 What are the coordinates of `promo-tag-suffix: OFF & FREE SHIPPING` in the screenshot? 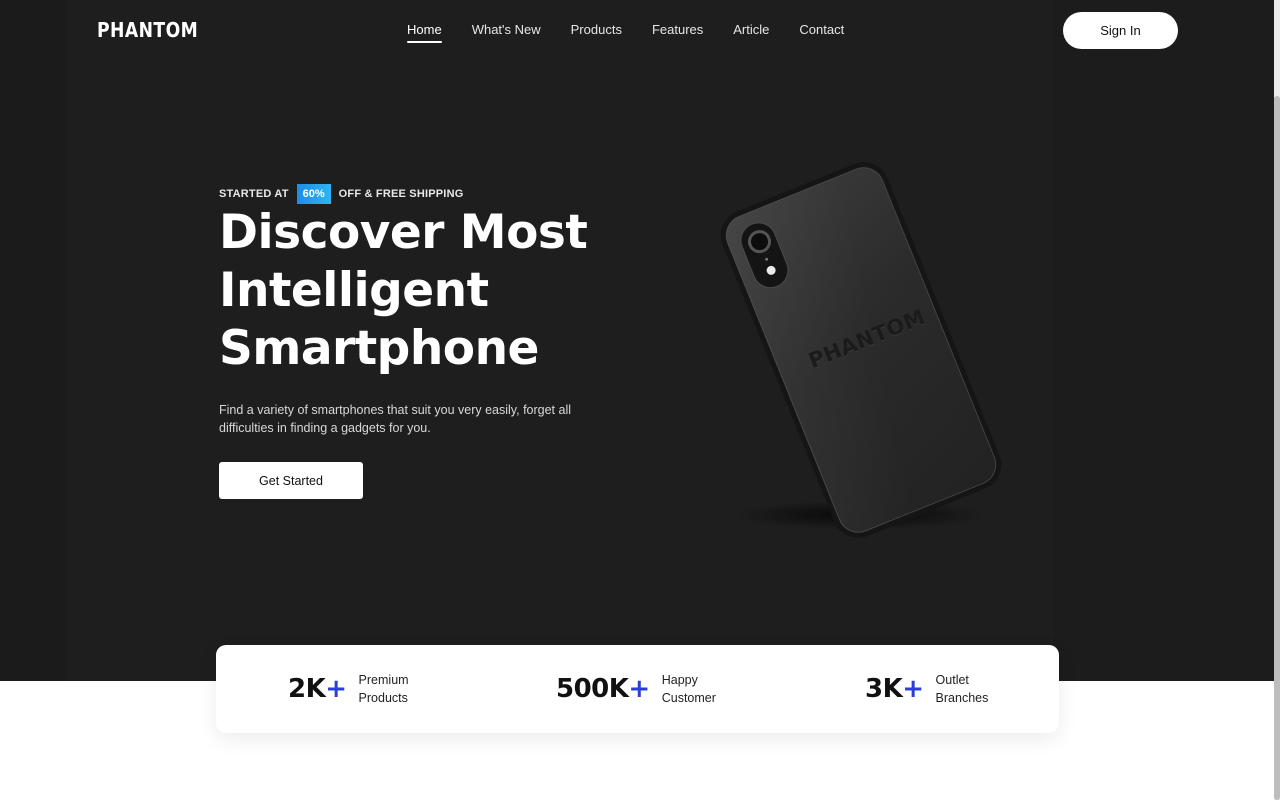 It's located at (401, 194).